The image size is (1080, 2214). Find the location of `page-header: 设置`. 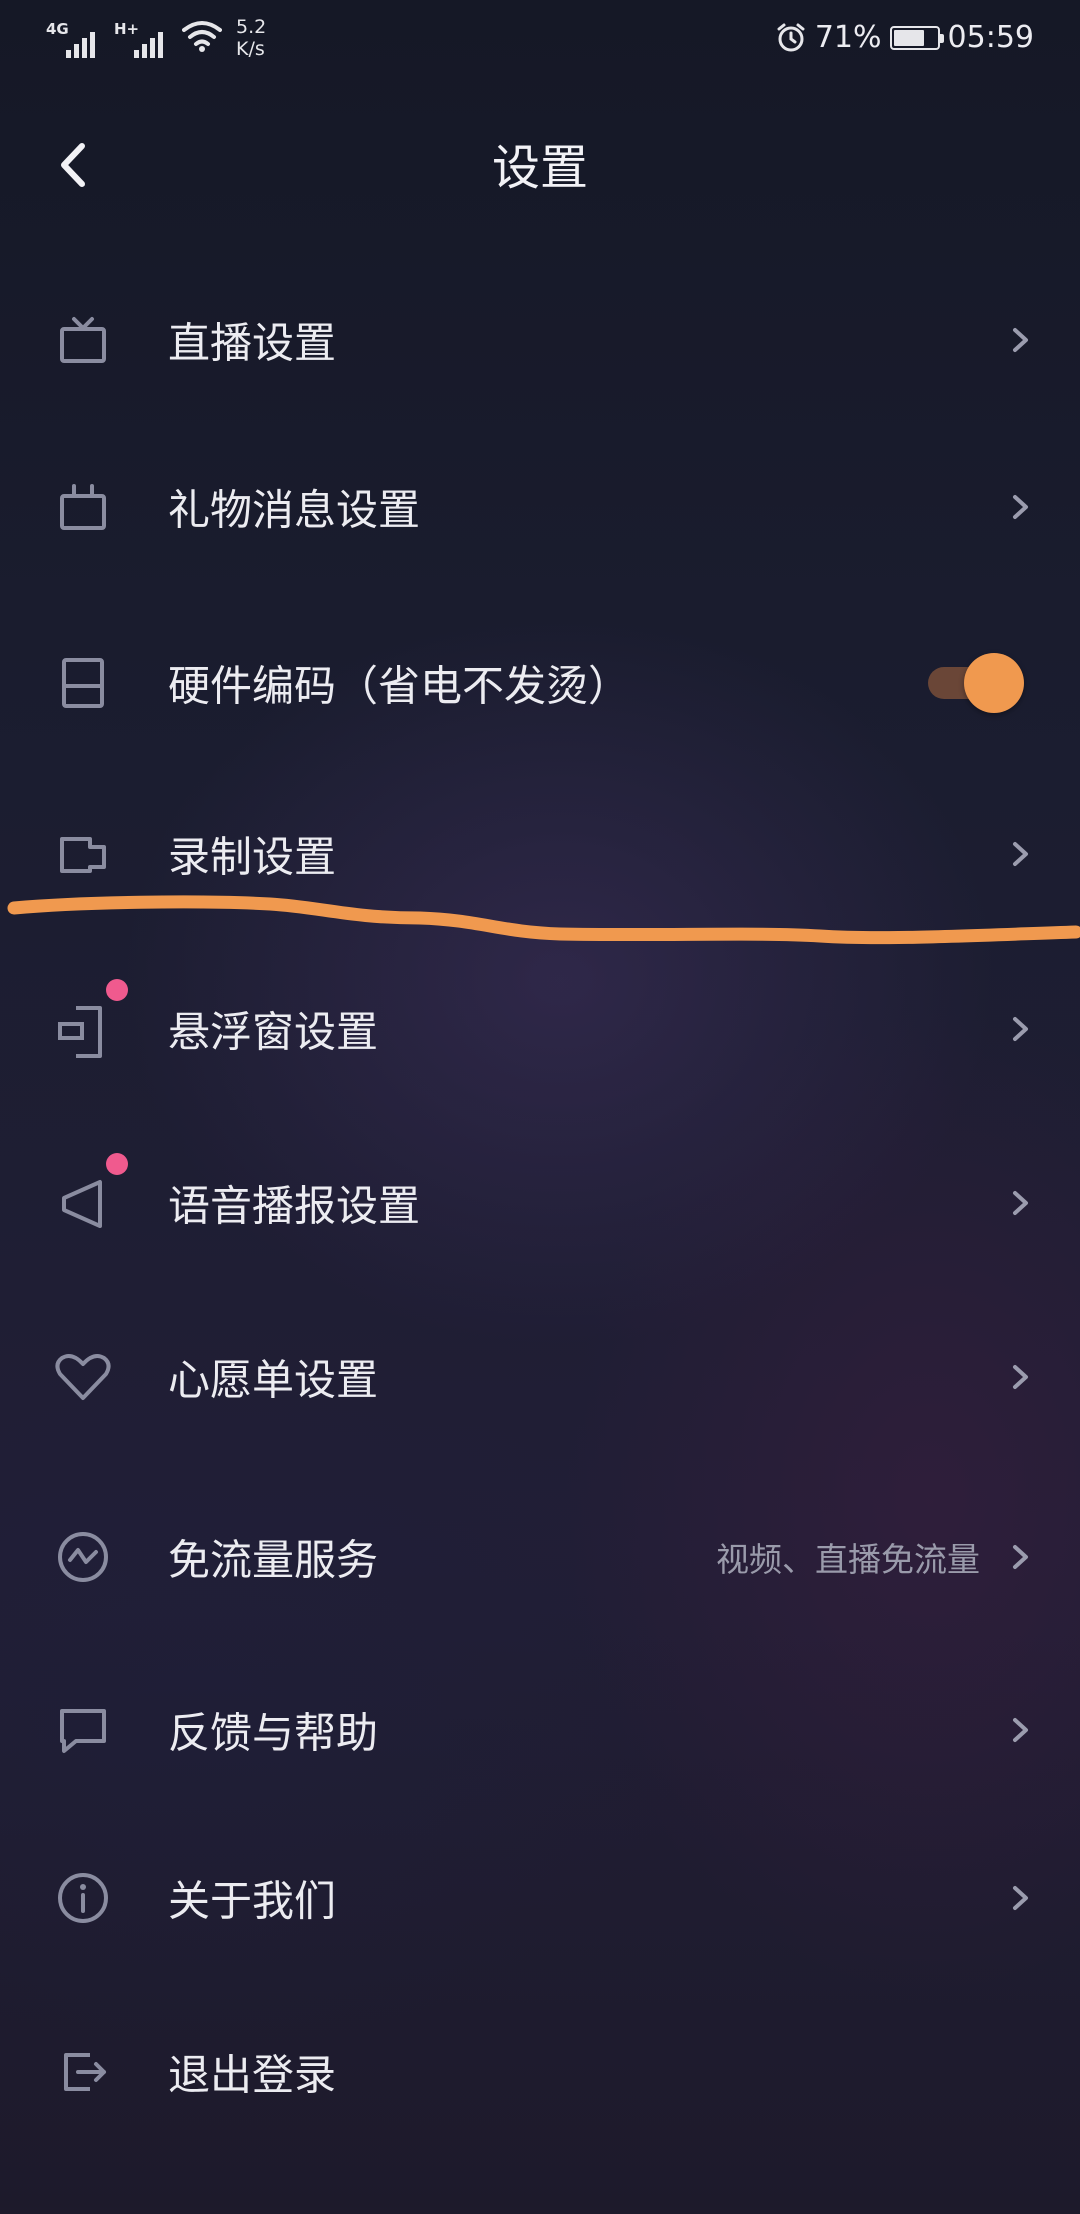

page-header: 设置 is located at coordinates (540, 165).